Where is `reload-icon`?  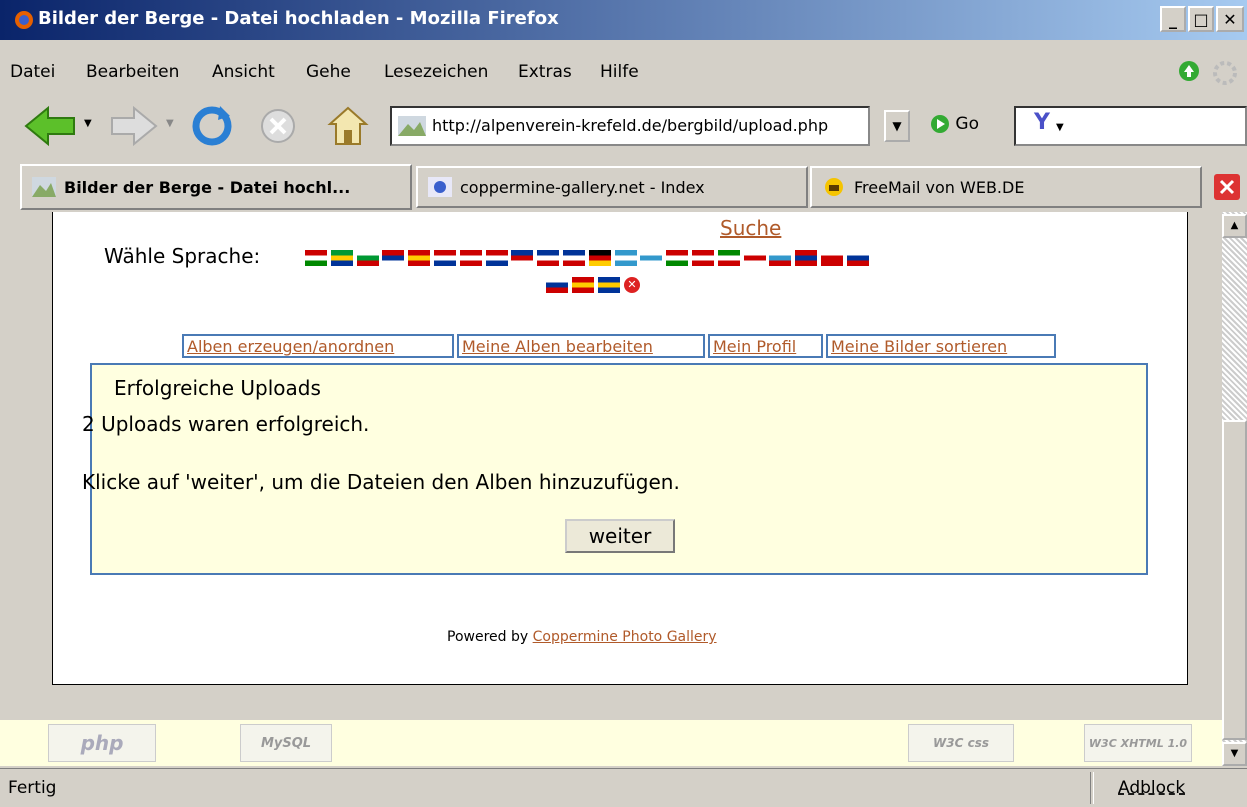 reload-icon is located at coordinates (212, 126).